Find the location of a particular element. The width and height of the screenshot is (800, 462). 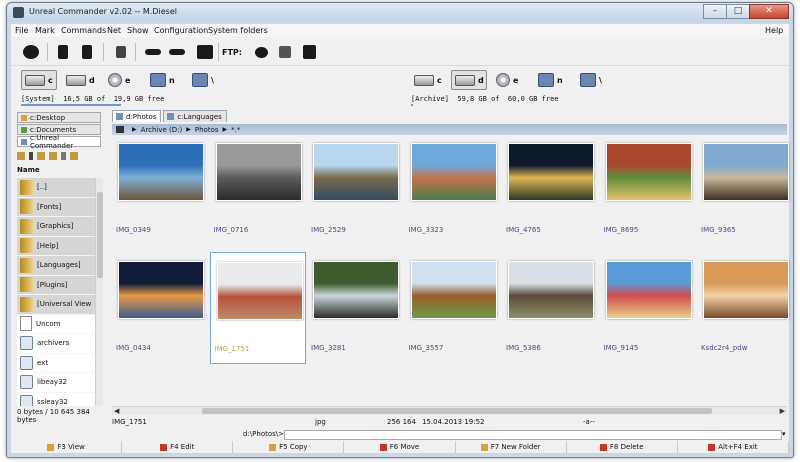

thumbnail-item: IMG_3557 is located at coordinates (453, 308).